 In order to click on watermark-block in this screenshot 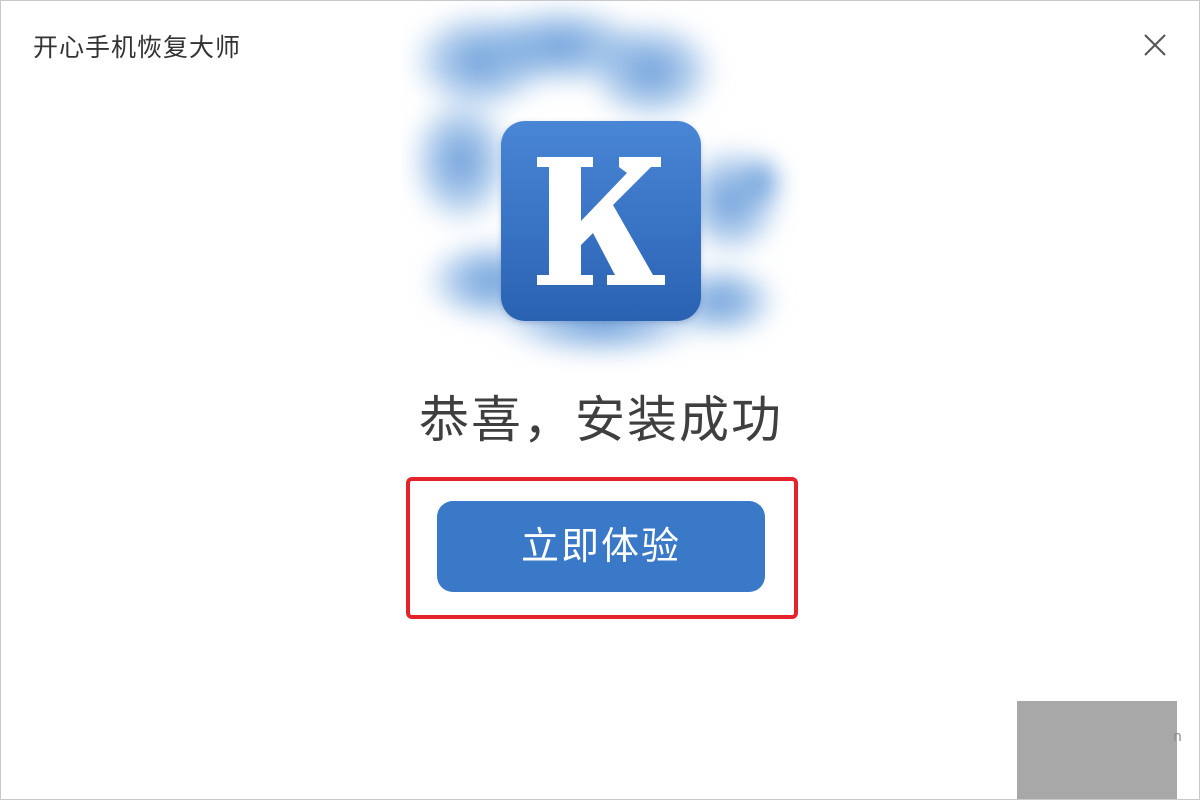, I will do `click(1097, 750)`.